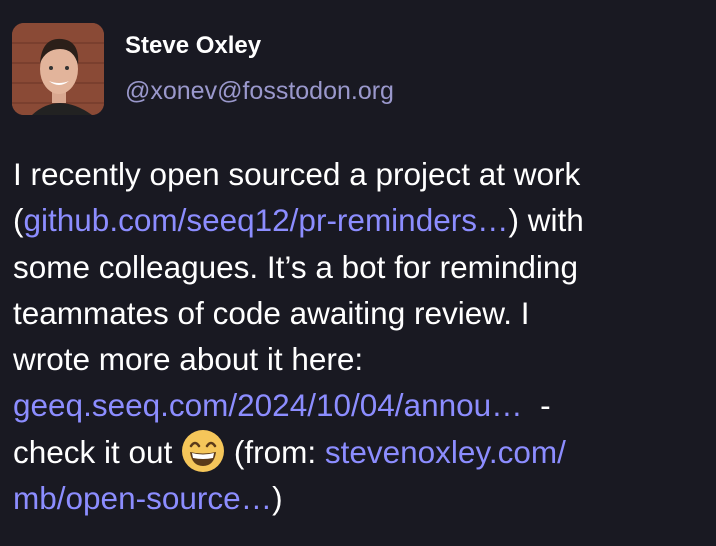  What do you see at coordinates (298, 498) in the screenshot?
I see `content-line: mb/open-source…)` at bounding box center [298, 498].